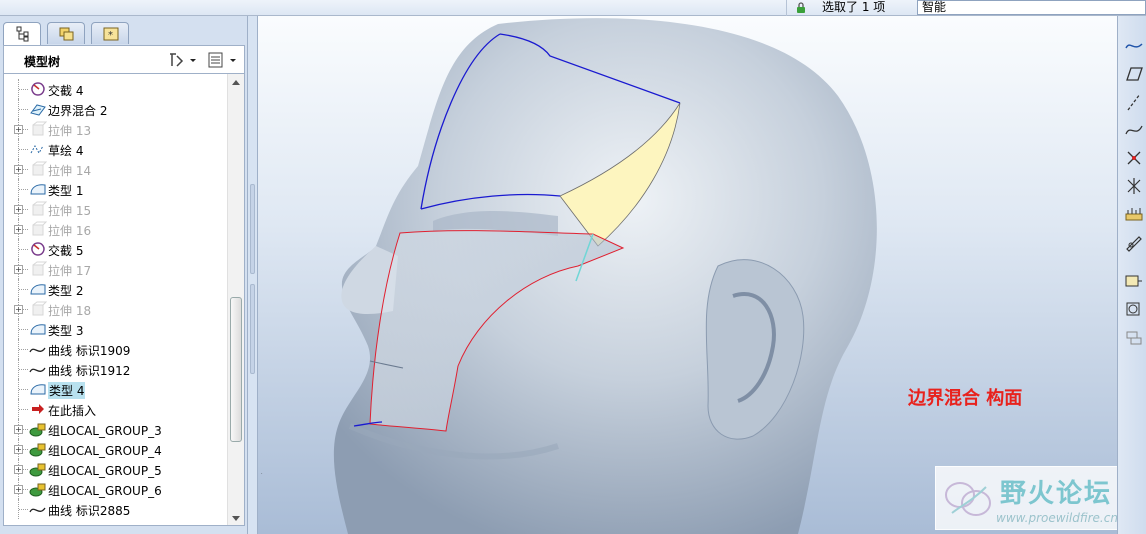 The height and width of the screenshot is (534, 1146). Describe the element at coordinates (252, 329) in the screenshot. I see `splitter-grip-bottom` at that location.